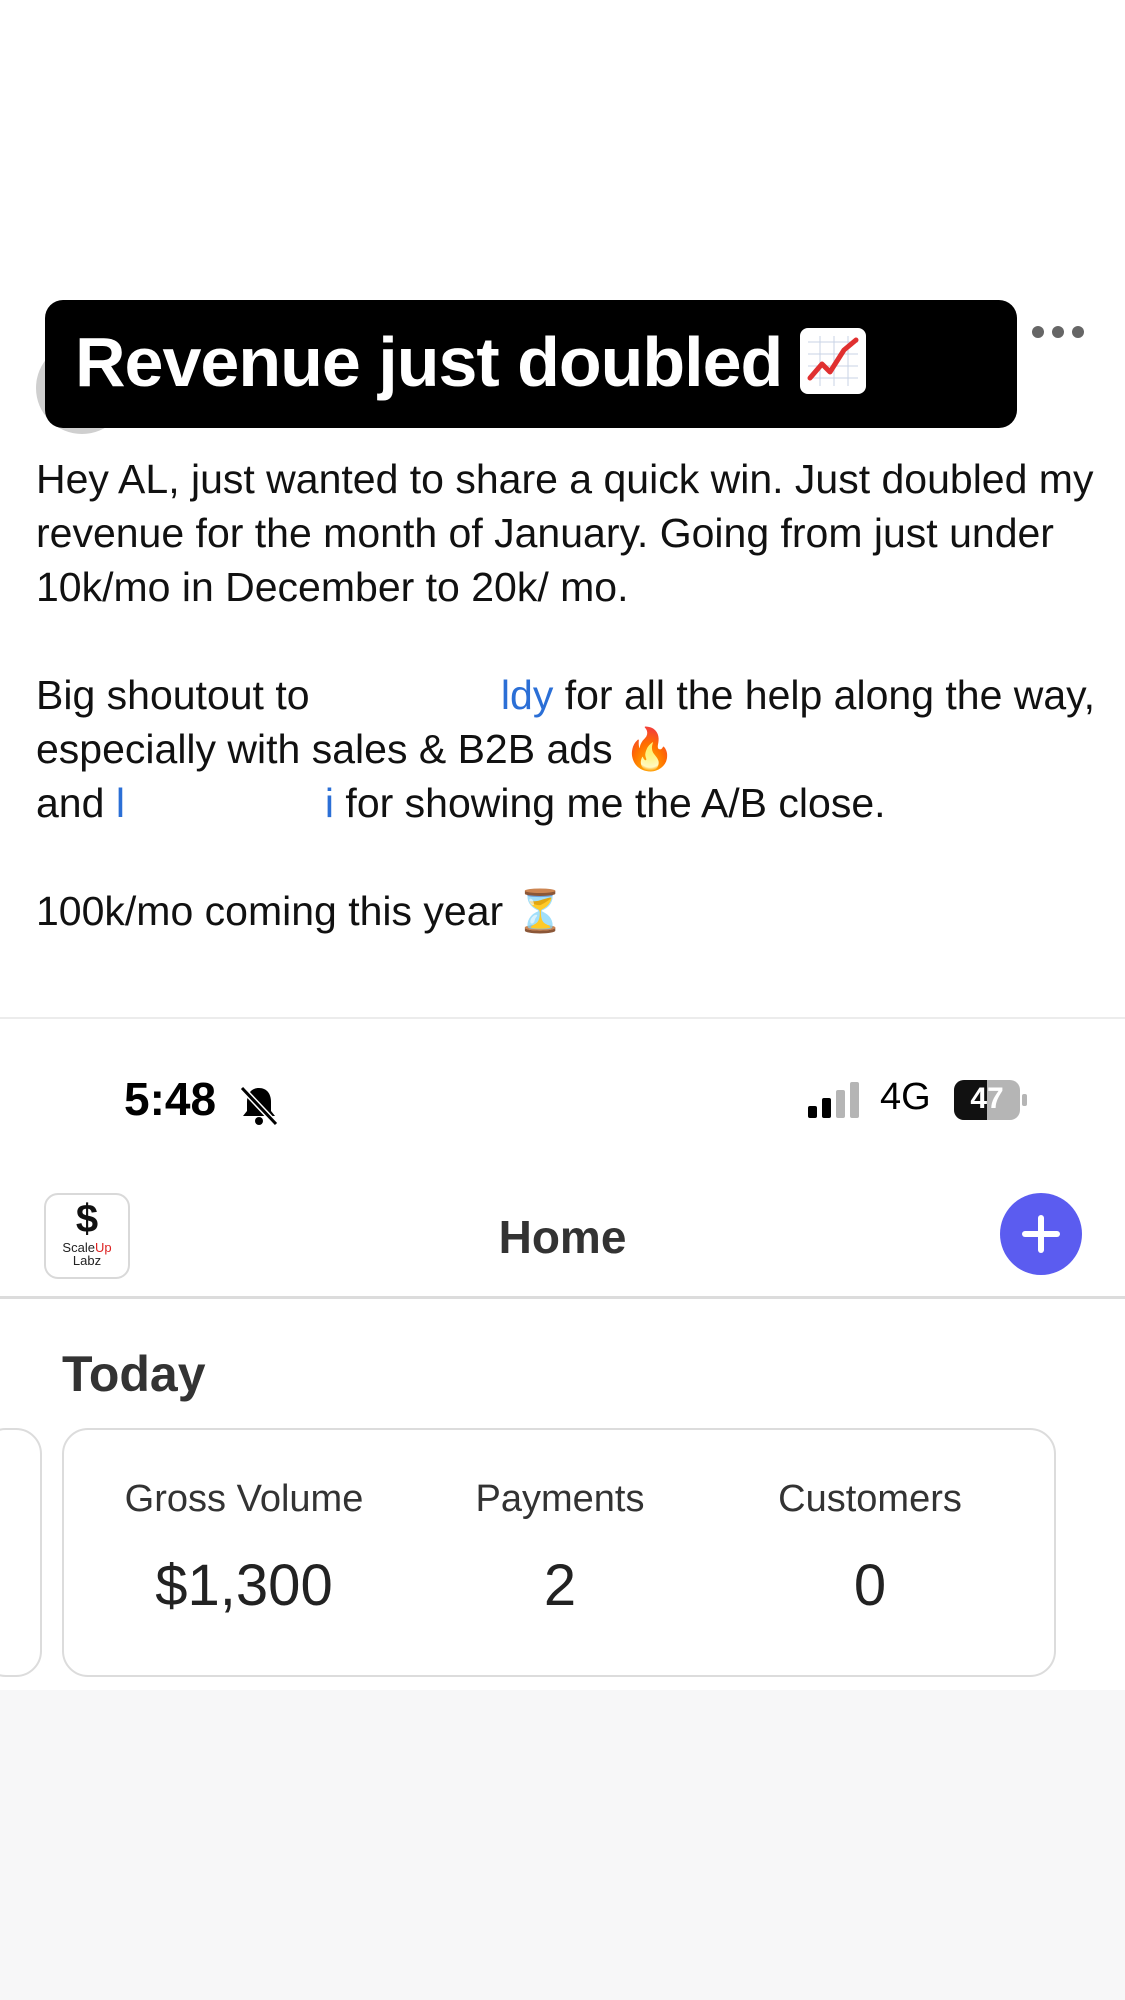  Describe the element at coordinates (120, 803) in the screenshot. I see `mention-2-start: l` at that location.